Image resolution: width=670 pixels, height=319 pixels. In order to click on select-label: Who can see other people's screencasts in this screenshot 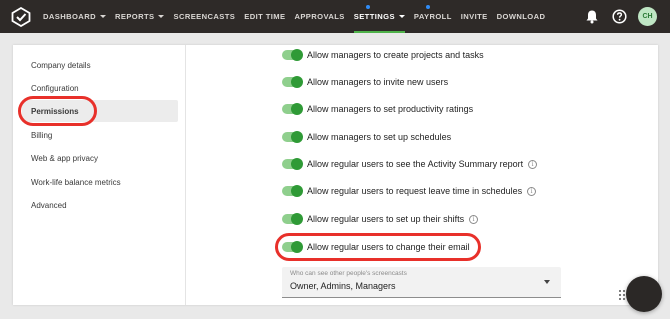, I will do `click(348, 273)`.